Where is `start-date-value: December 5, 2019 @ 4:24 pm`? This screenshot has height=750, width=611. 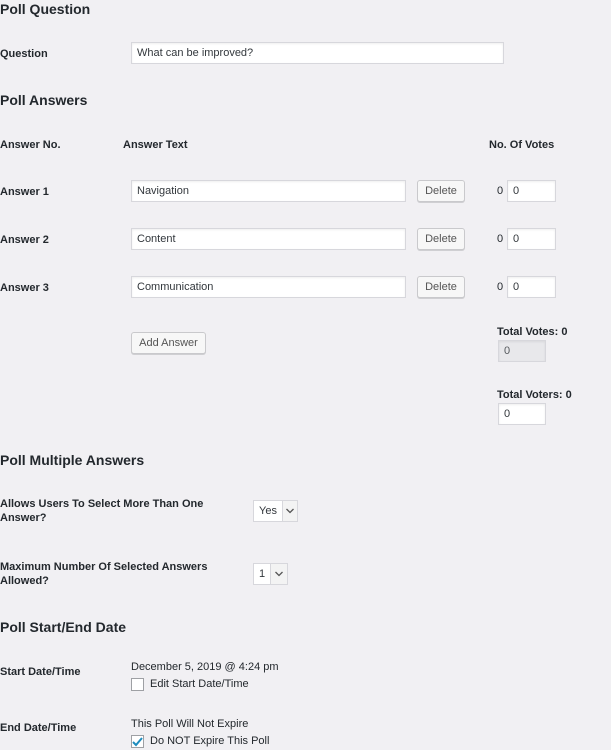 start-date-value: December 5, 2019 @ 4:24 pm is located at coordinates (205, 667).